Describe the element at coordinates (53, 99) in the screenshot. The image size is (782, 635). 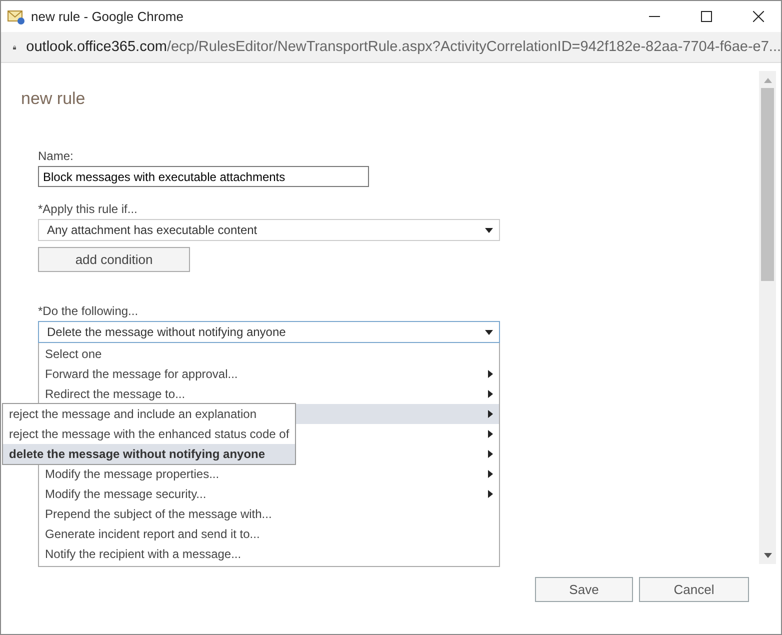
I see `page-heading: new rule` at that location.